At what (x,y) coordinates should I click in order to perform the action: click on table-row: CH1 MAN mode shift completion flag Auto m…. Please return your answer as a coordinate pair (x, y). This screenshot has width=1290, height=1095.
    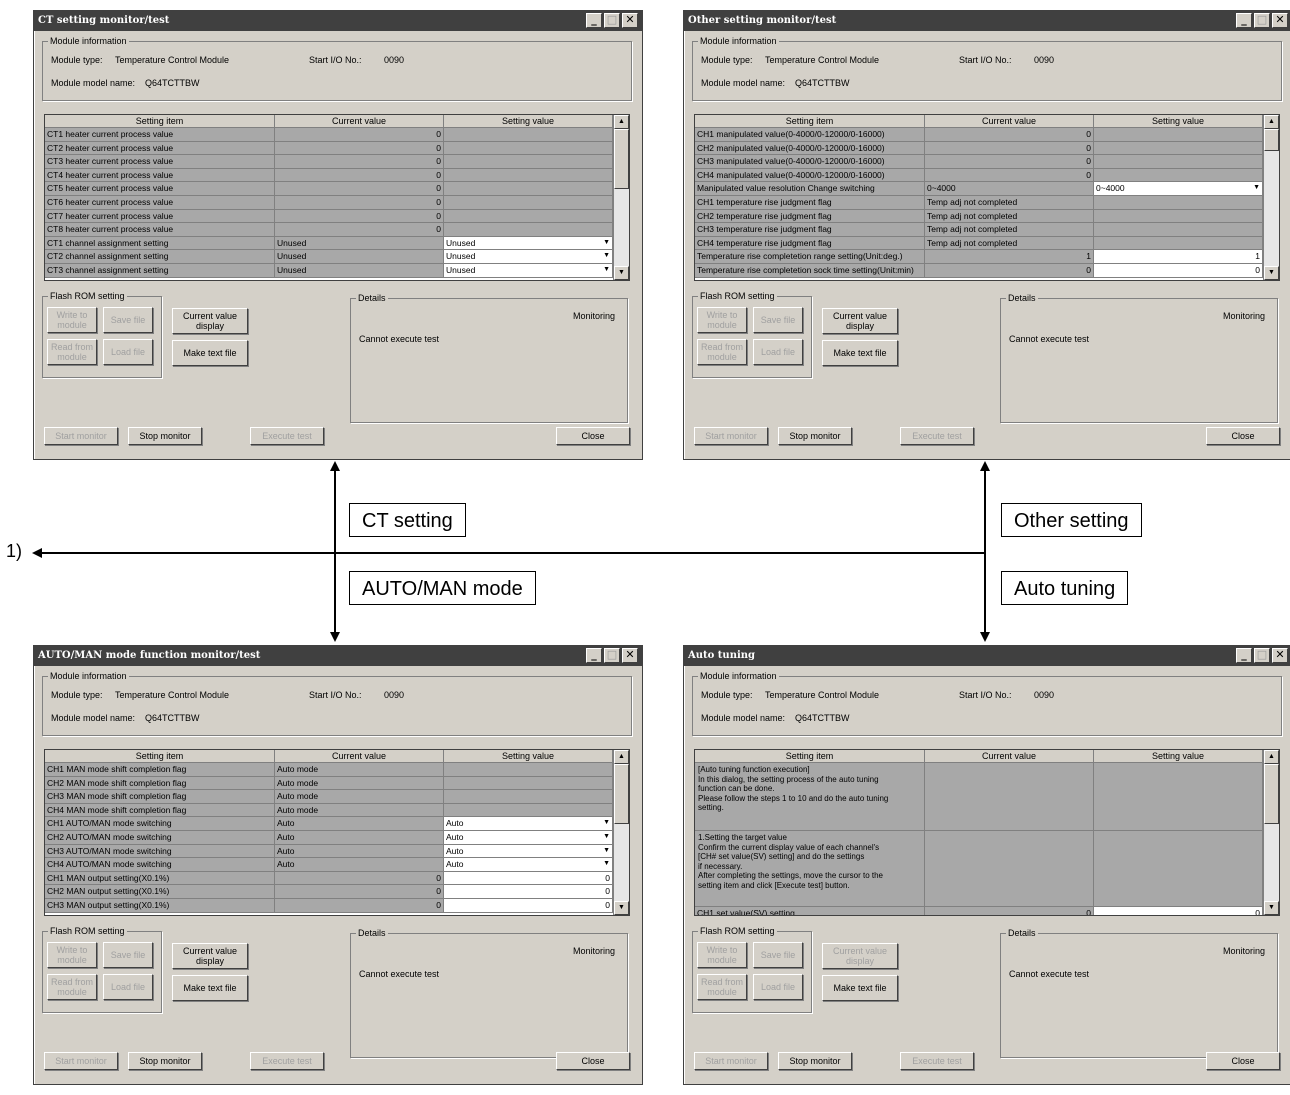
    Looking at the image, I should click on (337, 770).